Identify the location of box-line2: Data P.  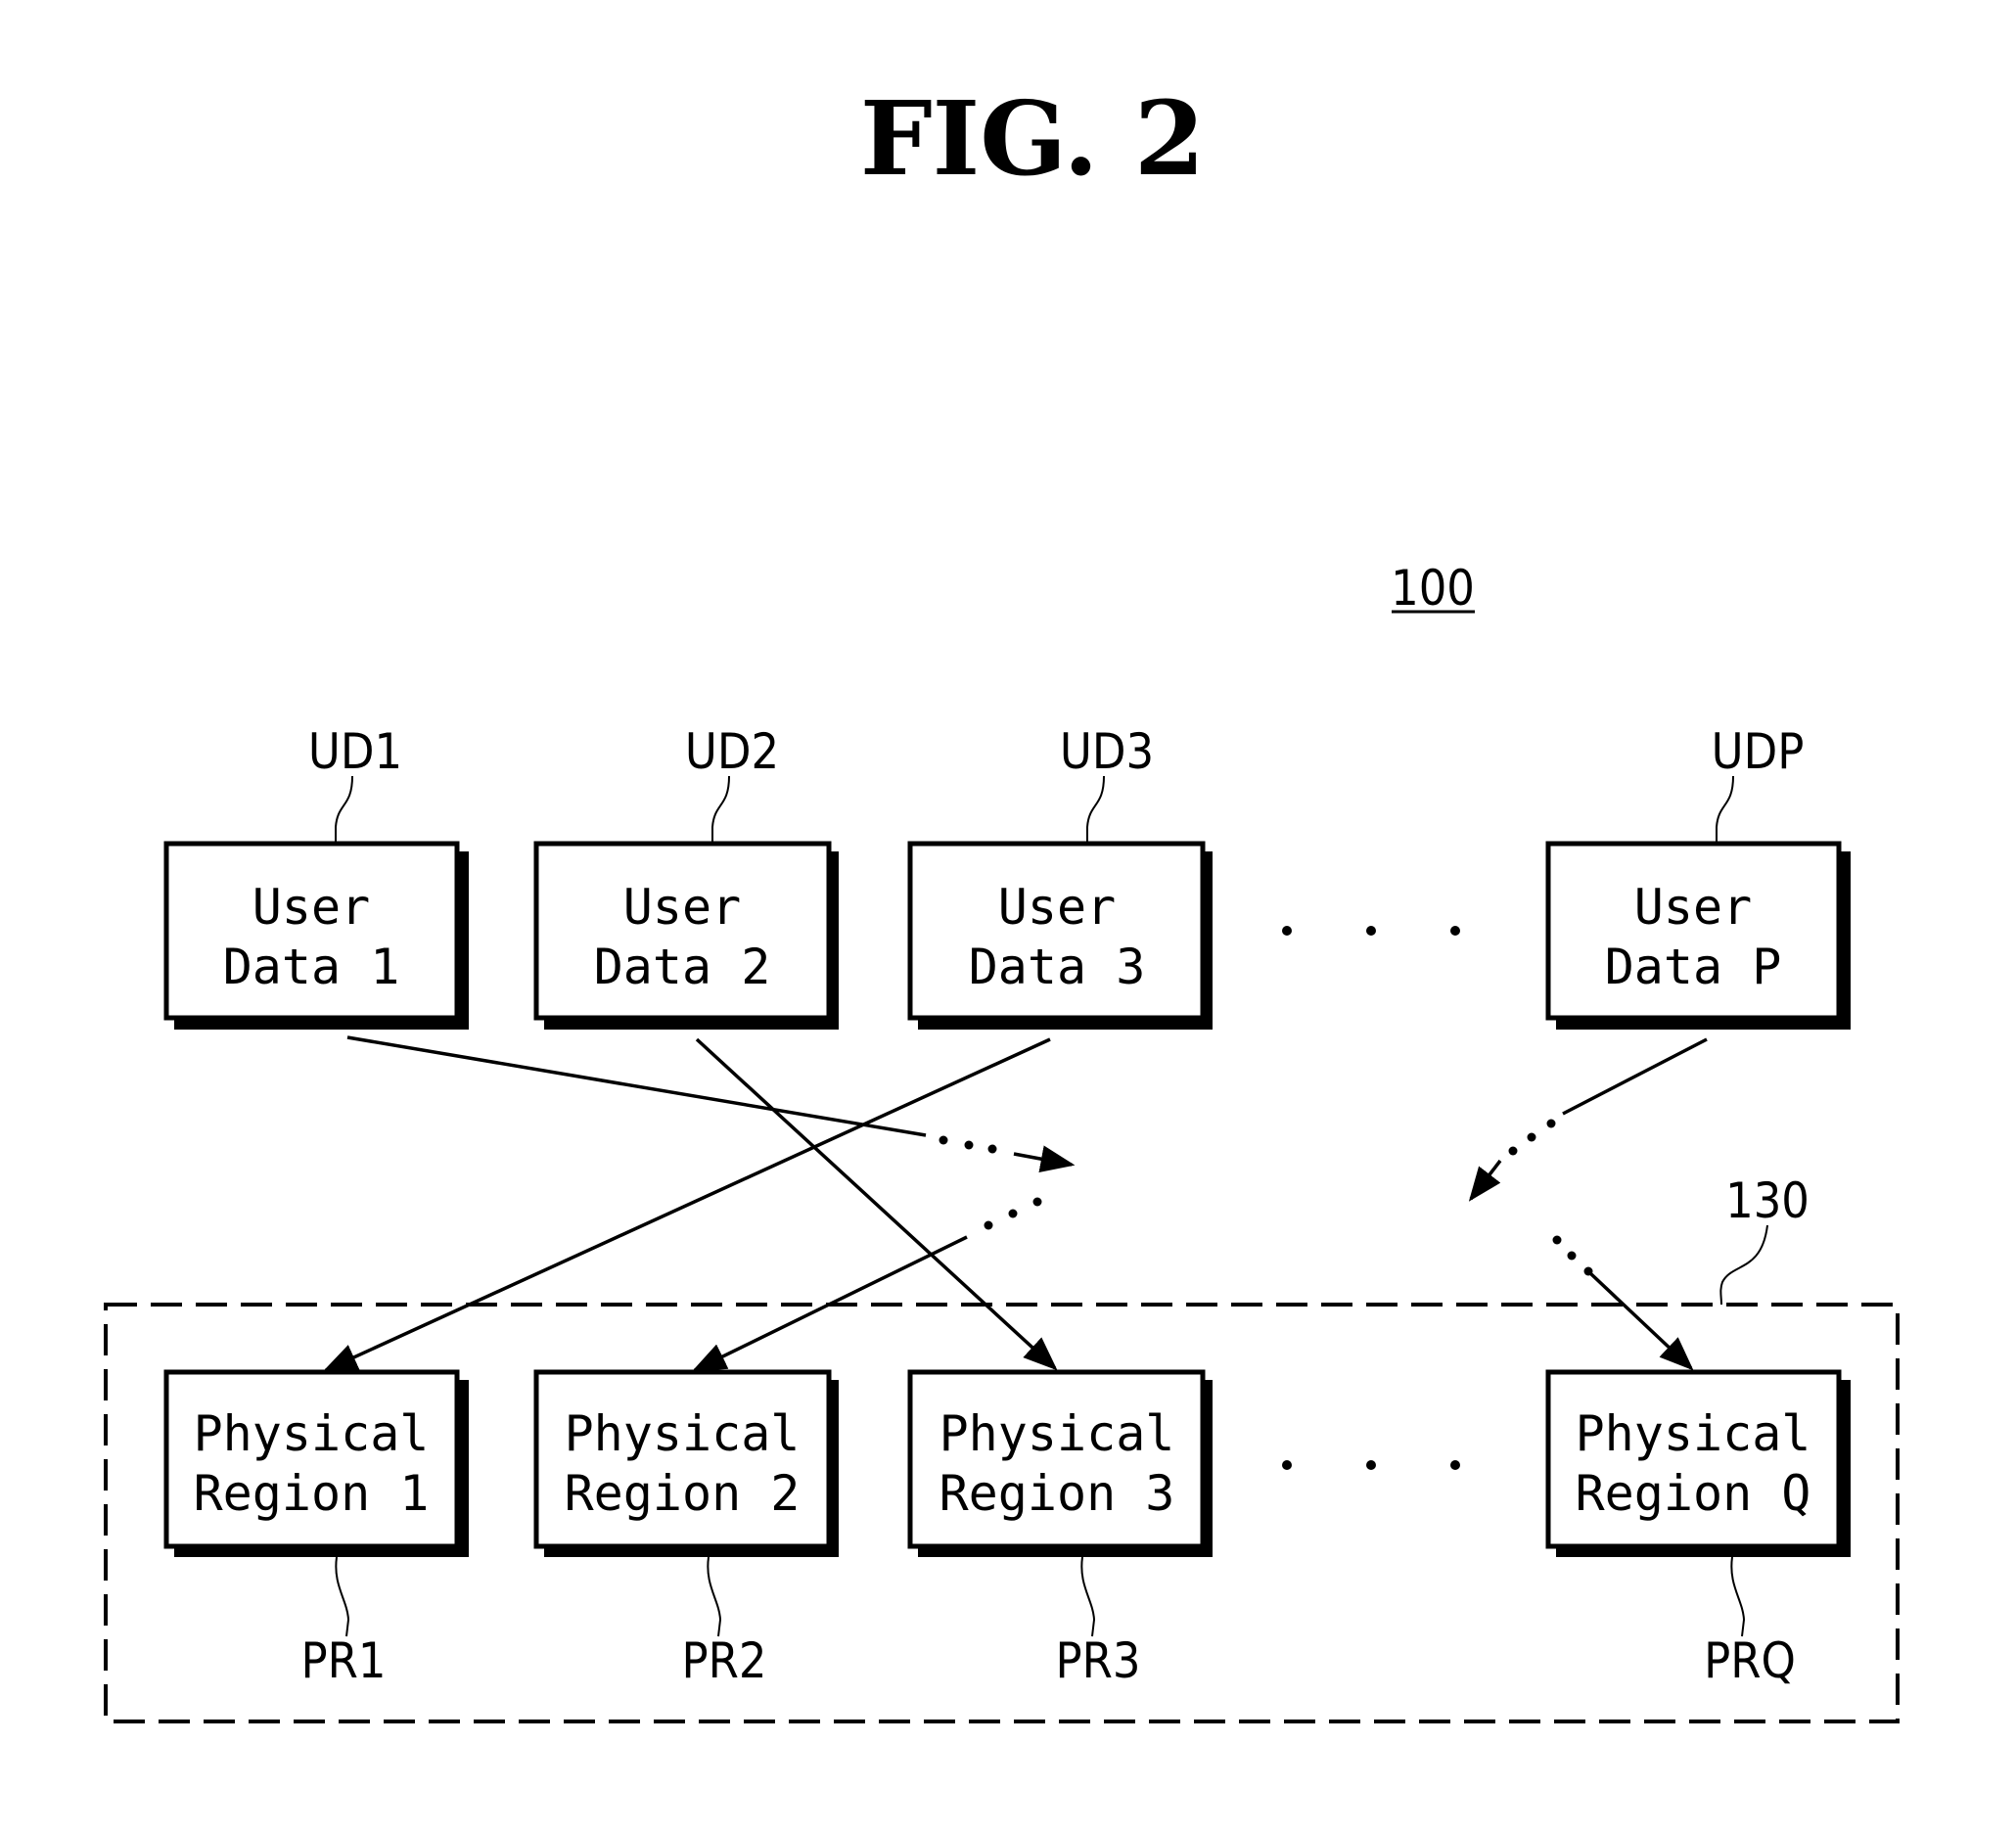
(1693, 967).